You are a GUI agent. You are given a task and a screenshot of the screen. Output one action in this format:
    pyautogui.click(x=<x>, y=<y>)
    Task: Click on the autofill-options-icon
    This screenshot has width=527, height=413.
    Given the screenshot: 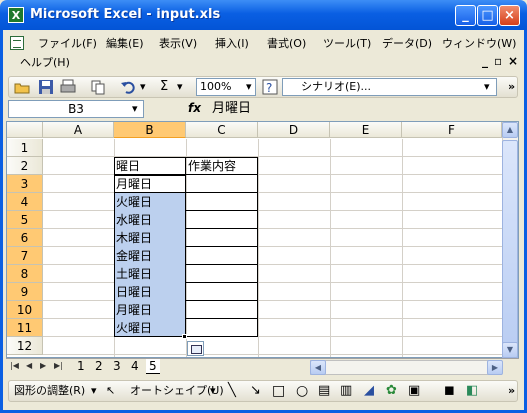 What is the action you would take?
    pyautogui.click(x=195, y=348)
    